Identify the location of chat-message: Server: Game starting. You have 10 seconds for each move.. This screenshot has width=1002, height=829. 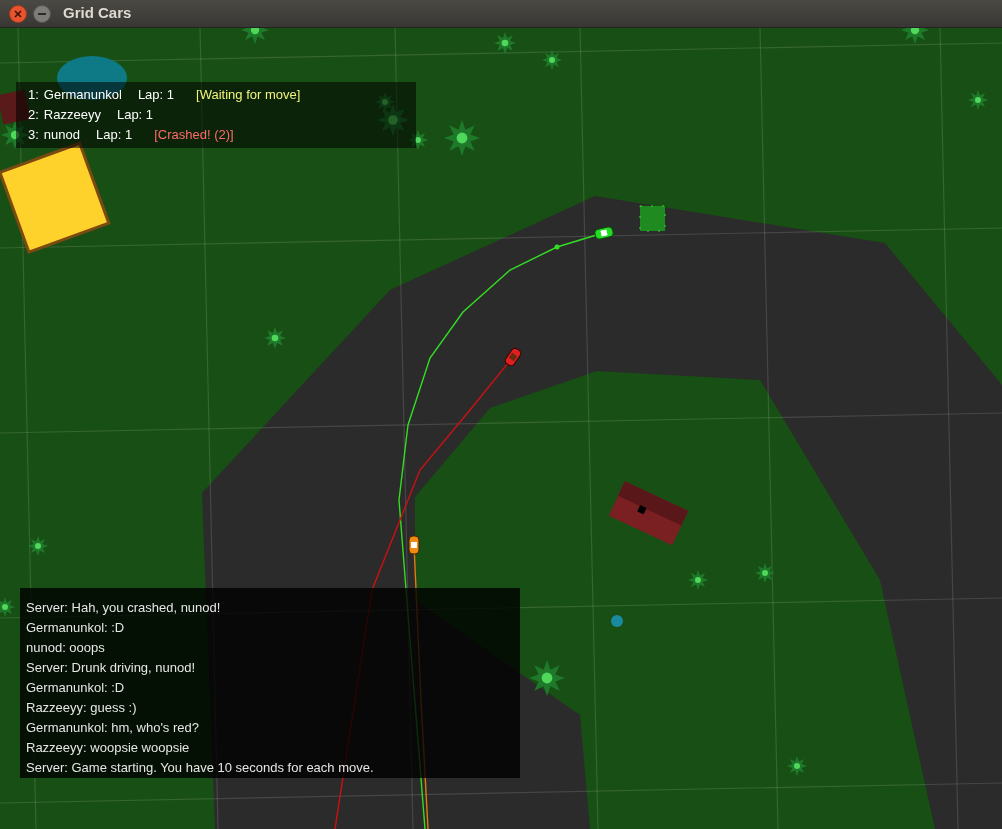
(200, 768).